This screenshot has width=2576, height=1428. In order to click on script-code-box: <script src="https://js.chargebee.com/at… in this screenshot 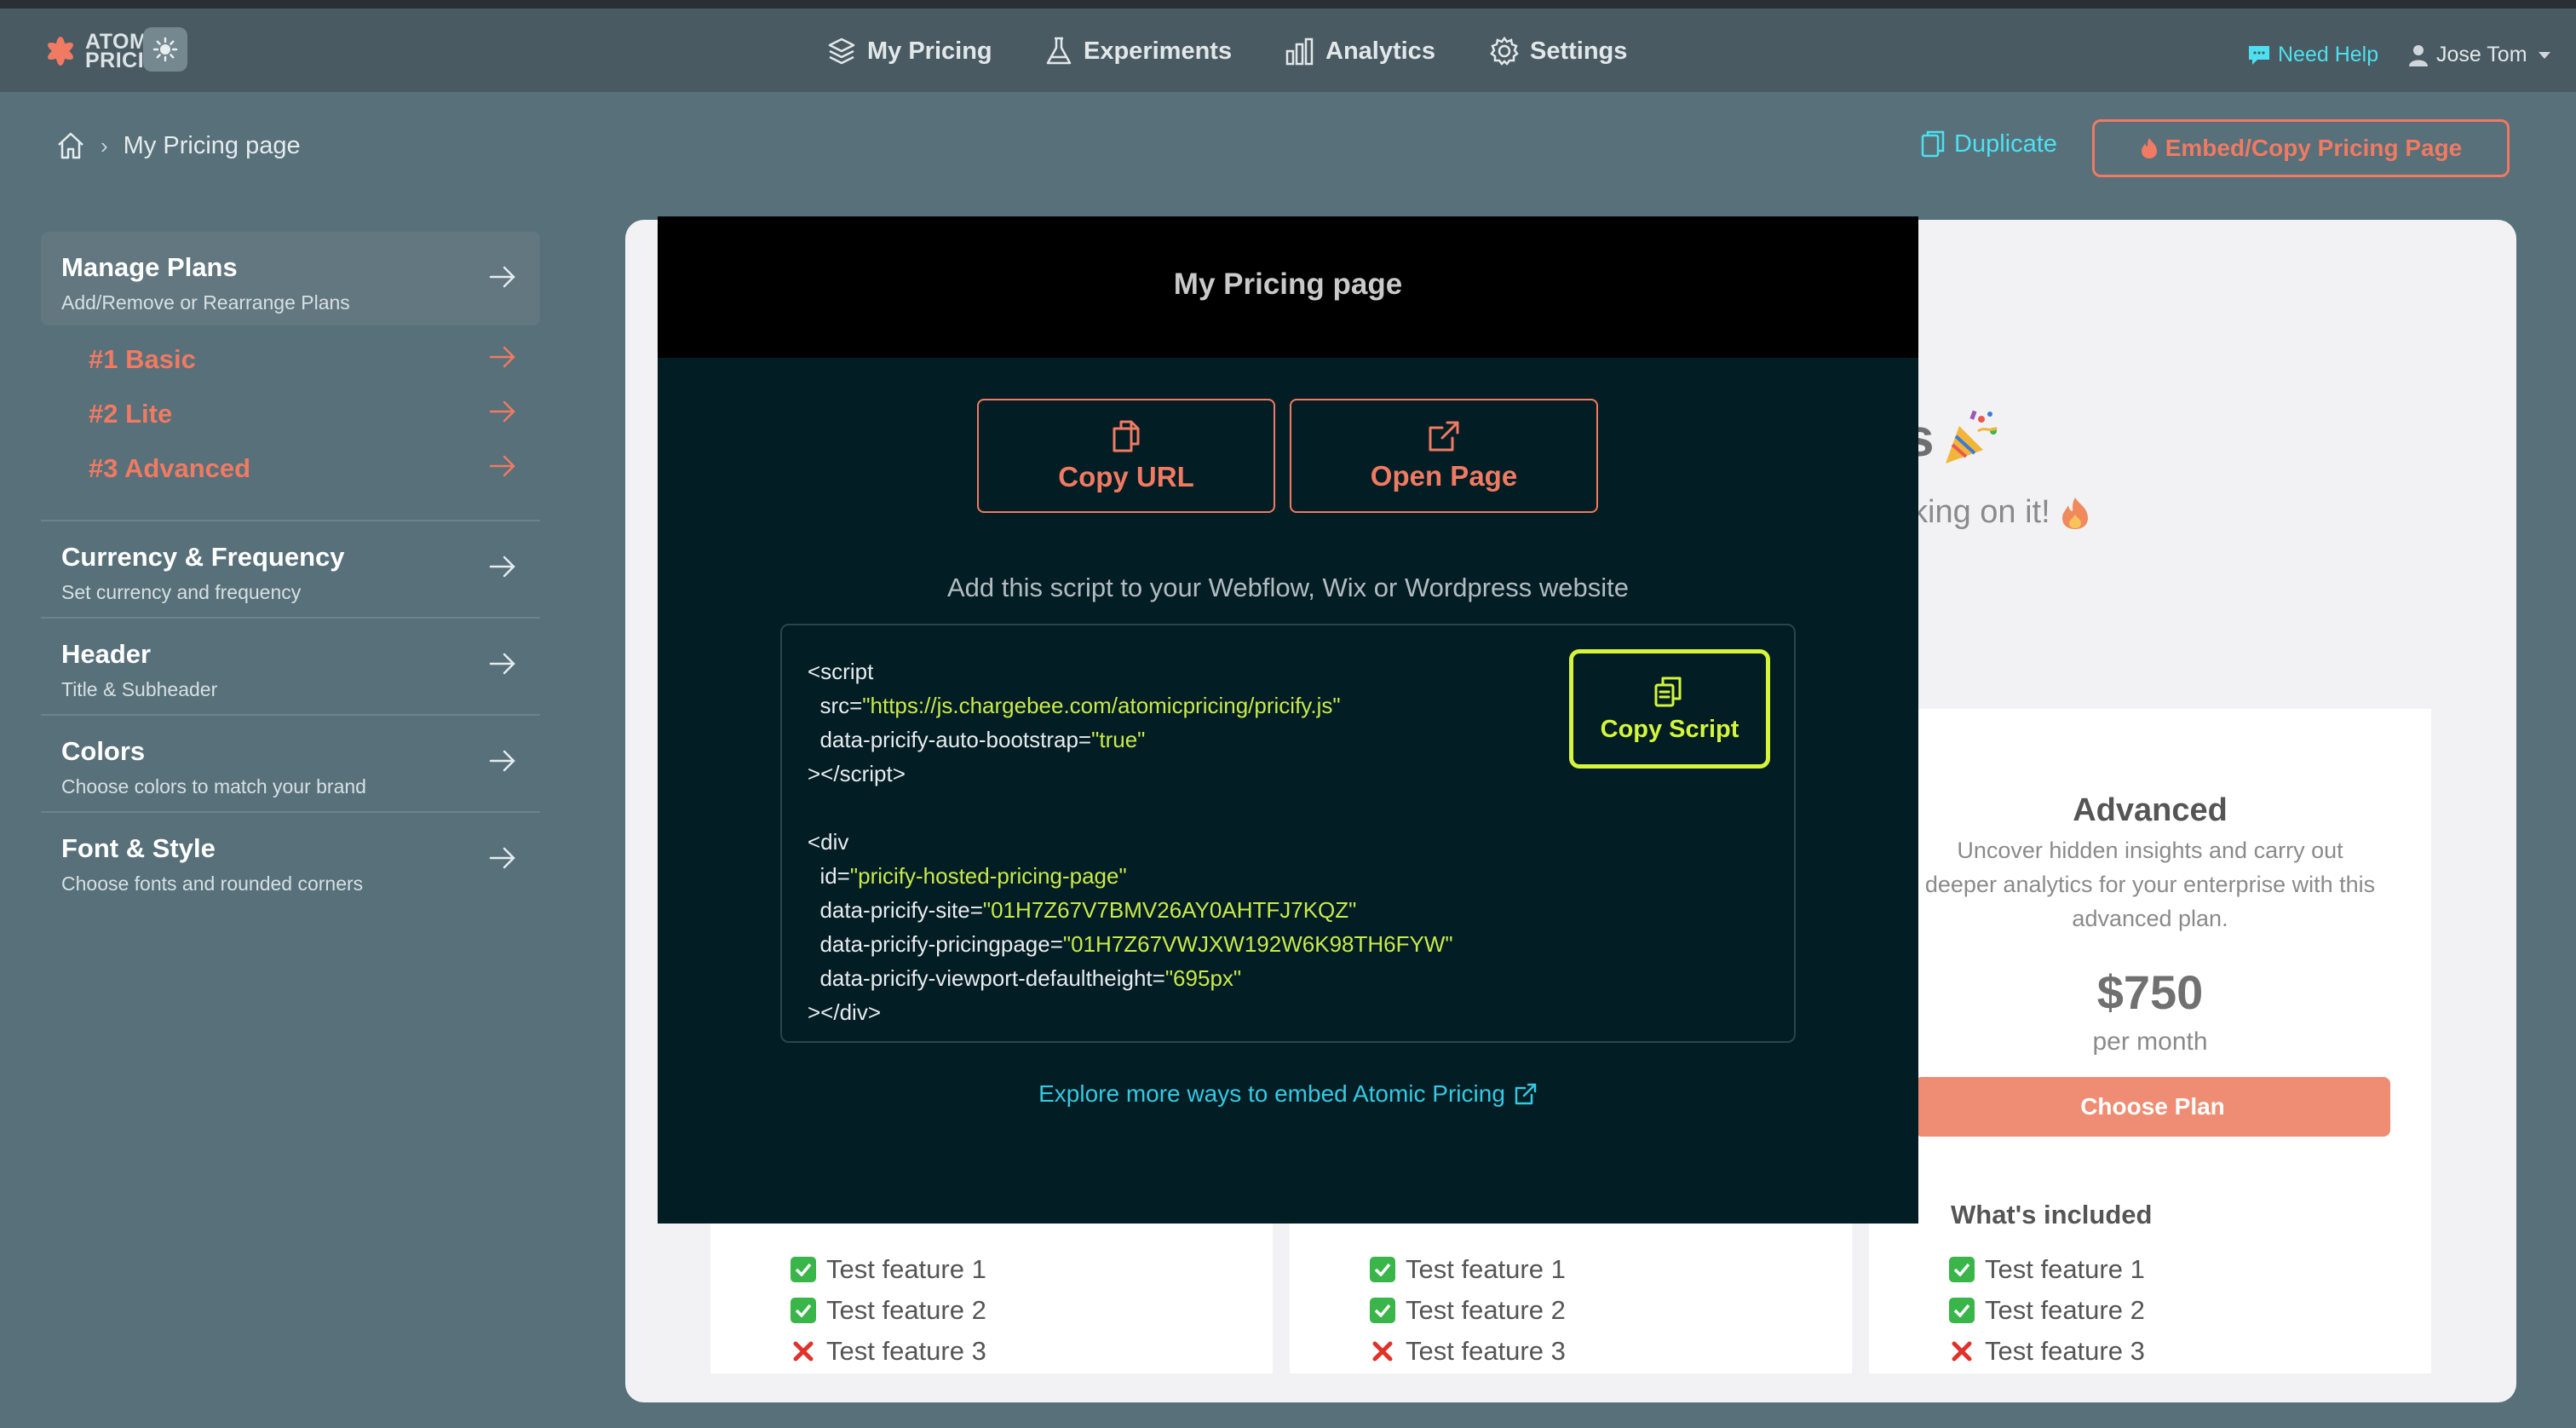, I will do `click(1288, 834)`.